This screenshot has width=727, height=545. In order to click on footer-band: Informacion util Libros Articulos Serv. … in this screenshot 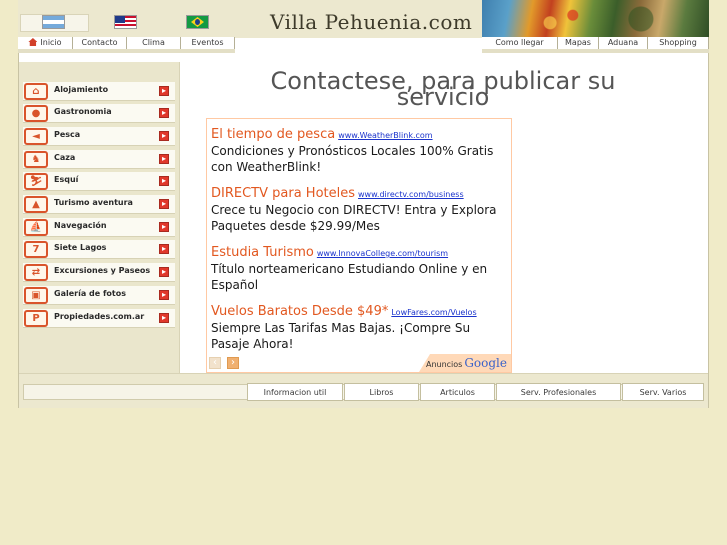, I will do `click(363, 390)`.